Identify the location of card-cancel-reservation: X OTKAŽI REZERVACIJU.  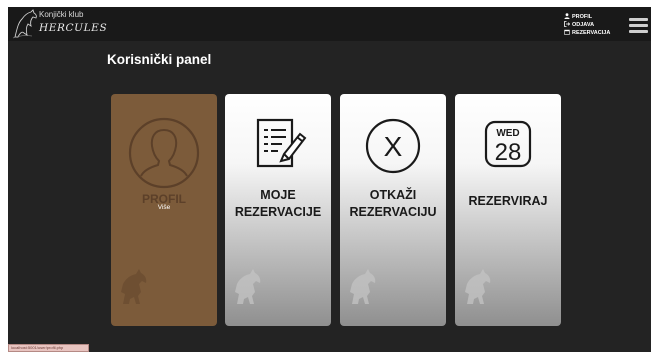
(393, 210).